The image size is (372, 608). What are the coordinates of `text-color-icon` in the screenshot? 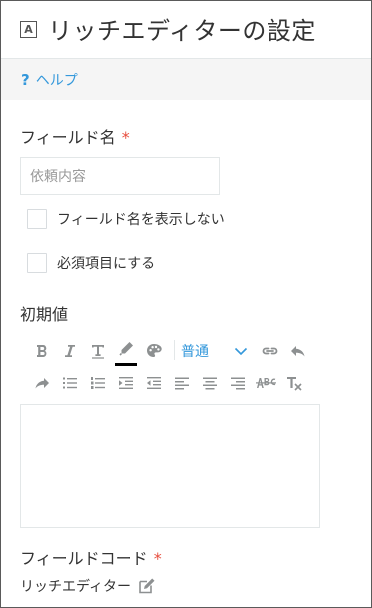 It's located at (126, 349).